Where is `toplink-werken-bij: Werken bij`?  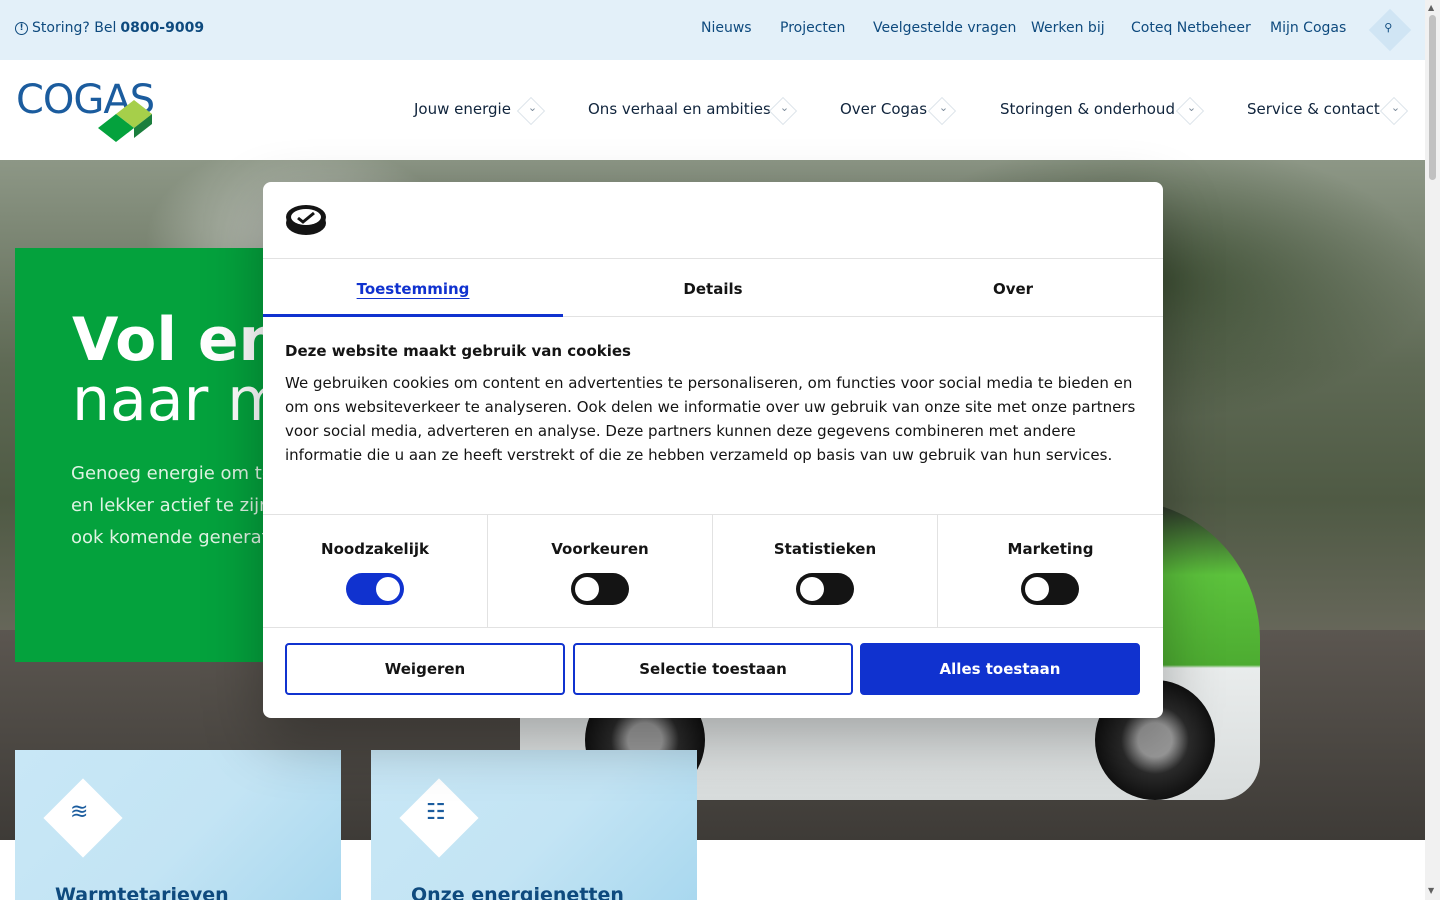 toplink-werken-bij: Werken bij is located at coordinates (1068, 28).